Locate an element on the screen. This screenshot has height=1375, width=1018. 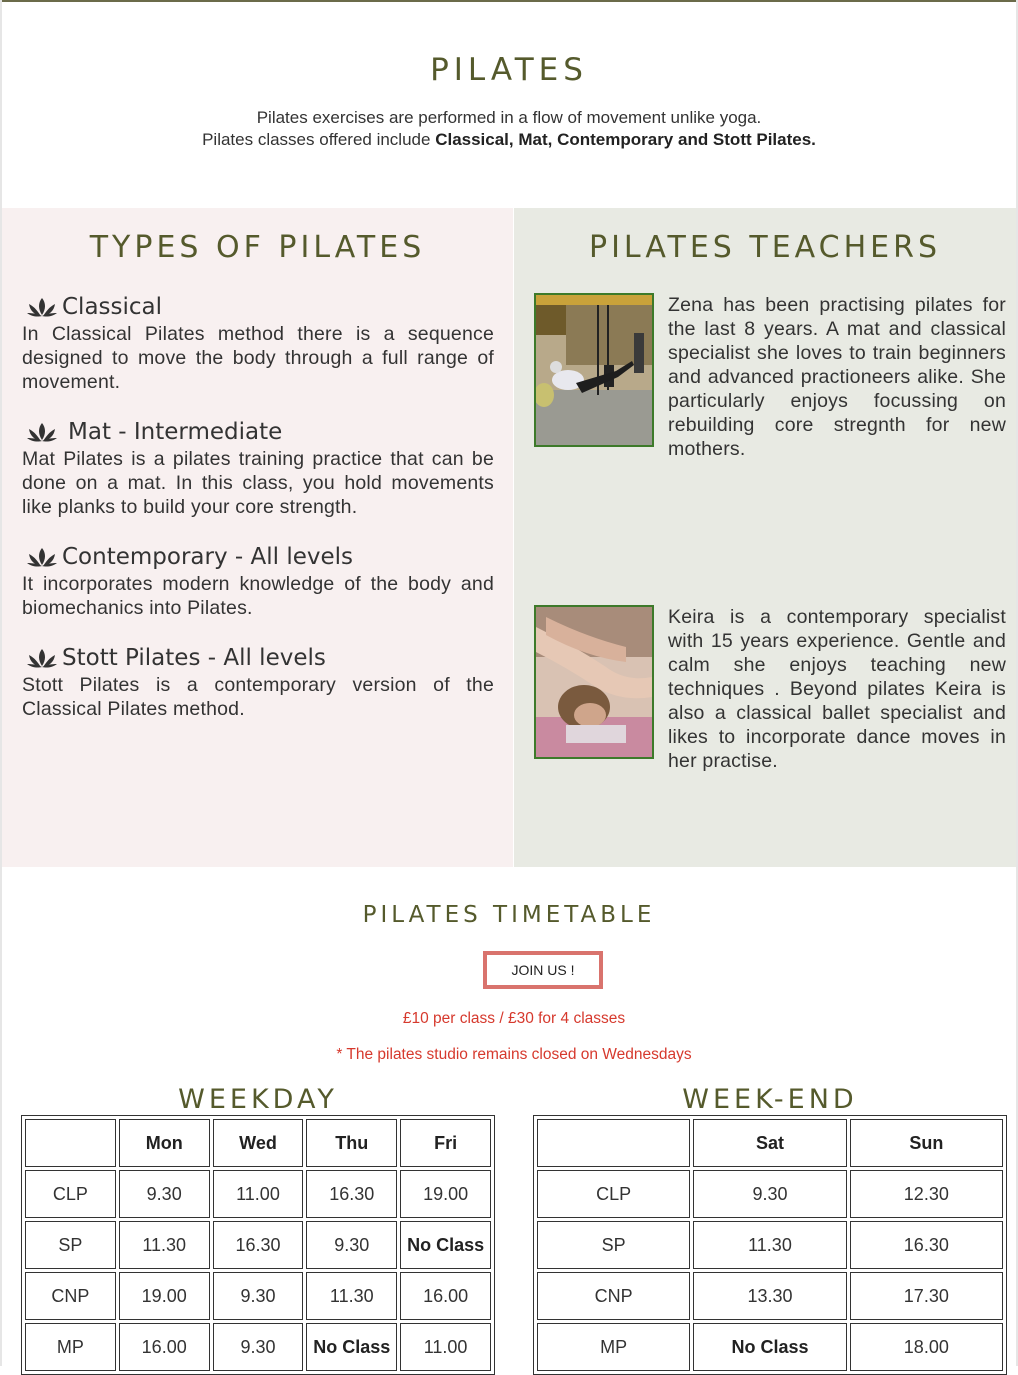
teacher-photo-keira is located at coordinates (594, 682).